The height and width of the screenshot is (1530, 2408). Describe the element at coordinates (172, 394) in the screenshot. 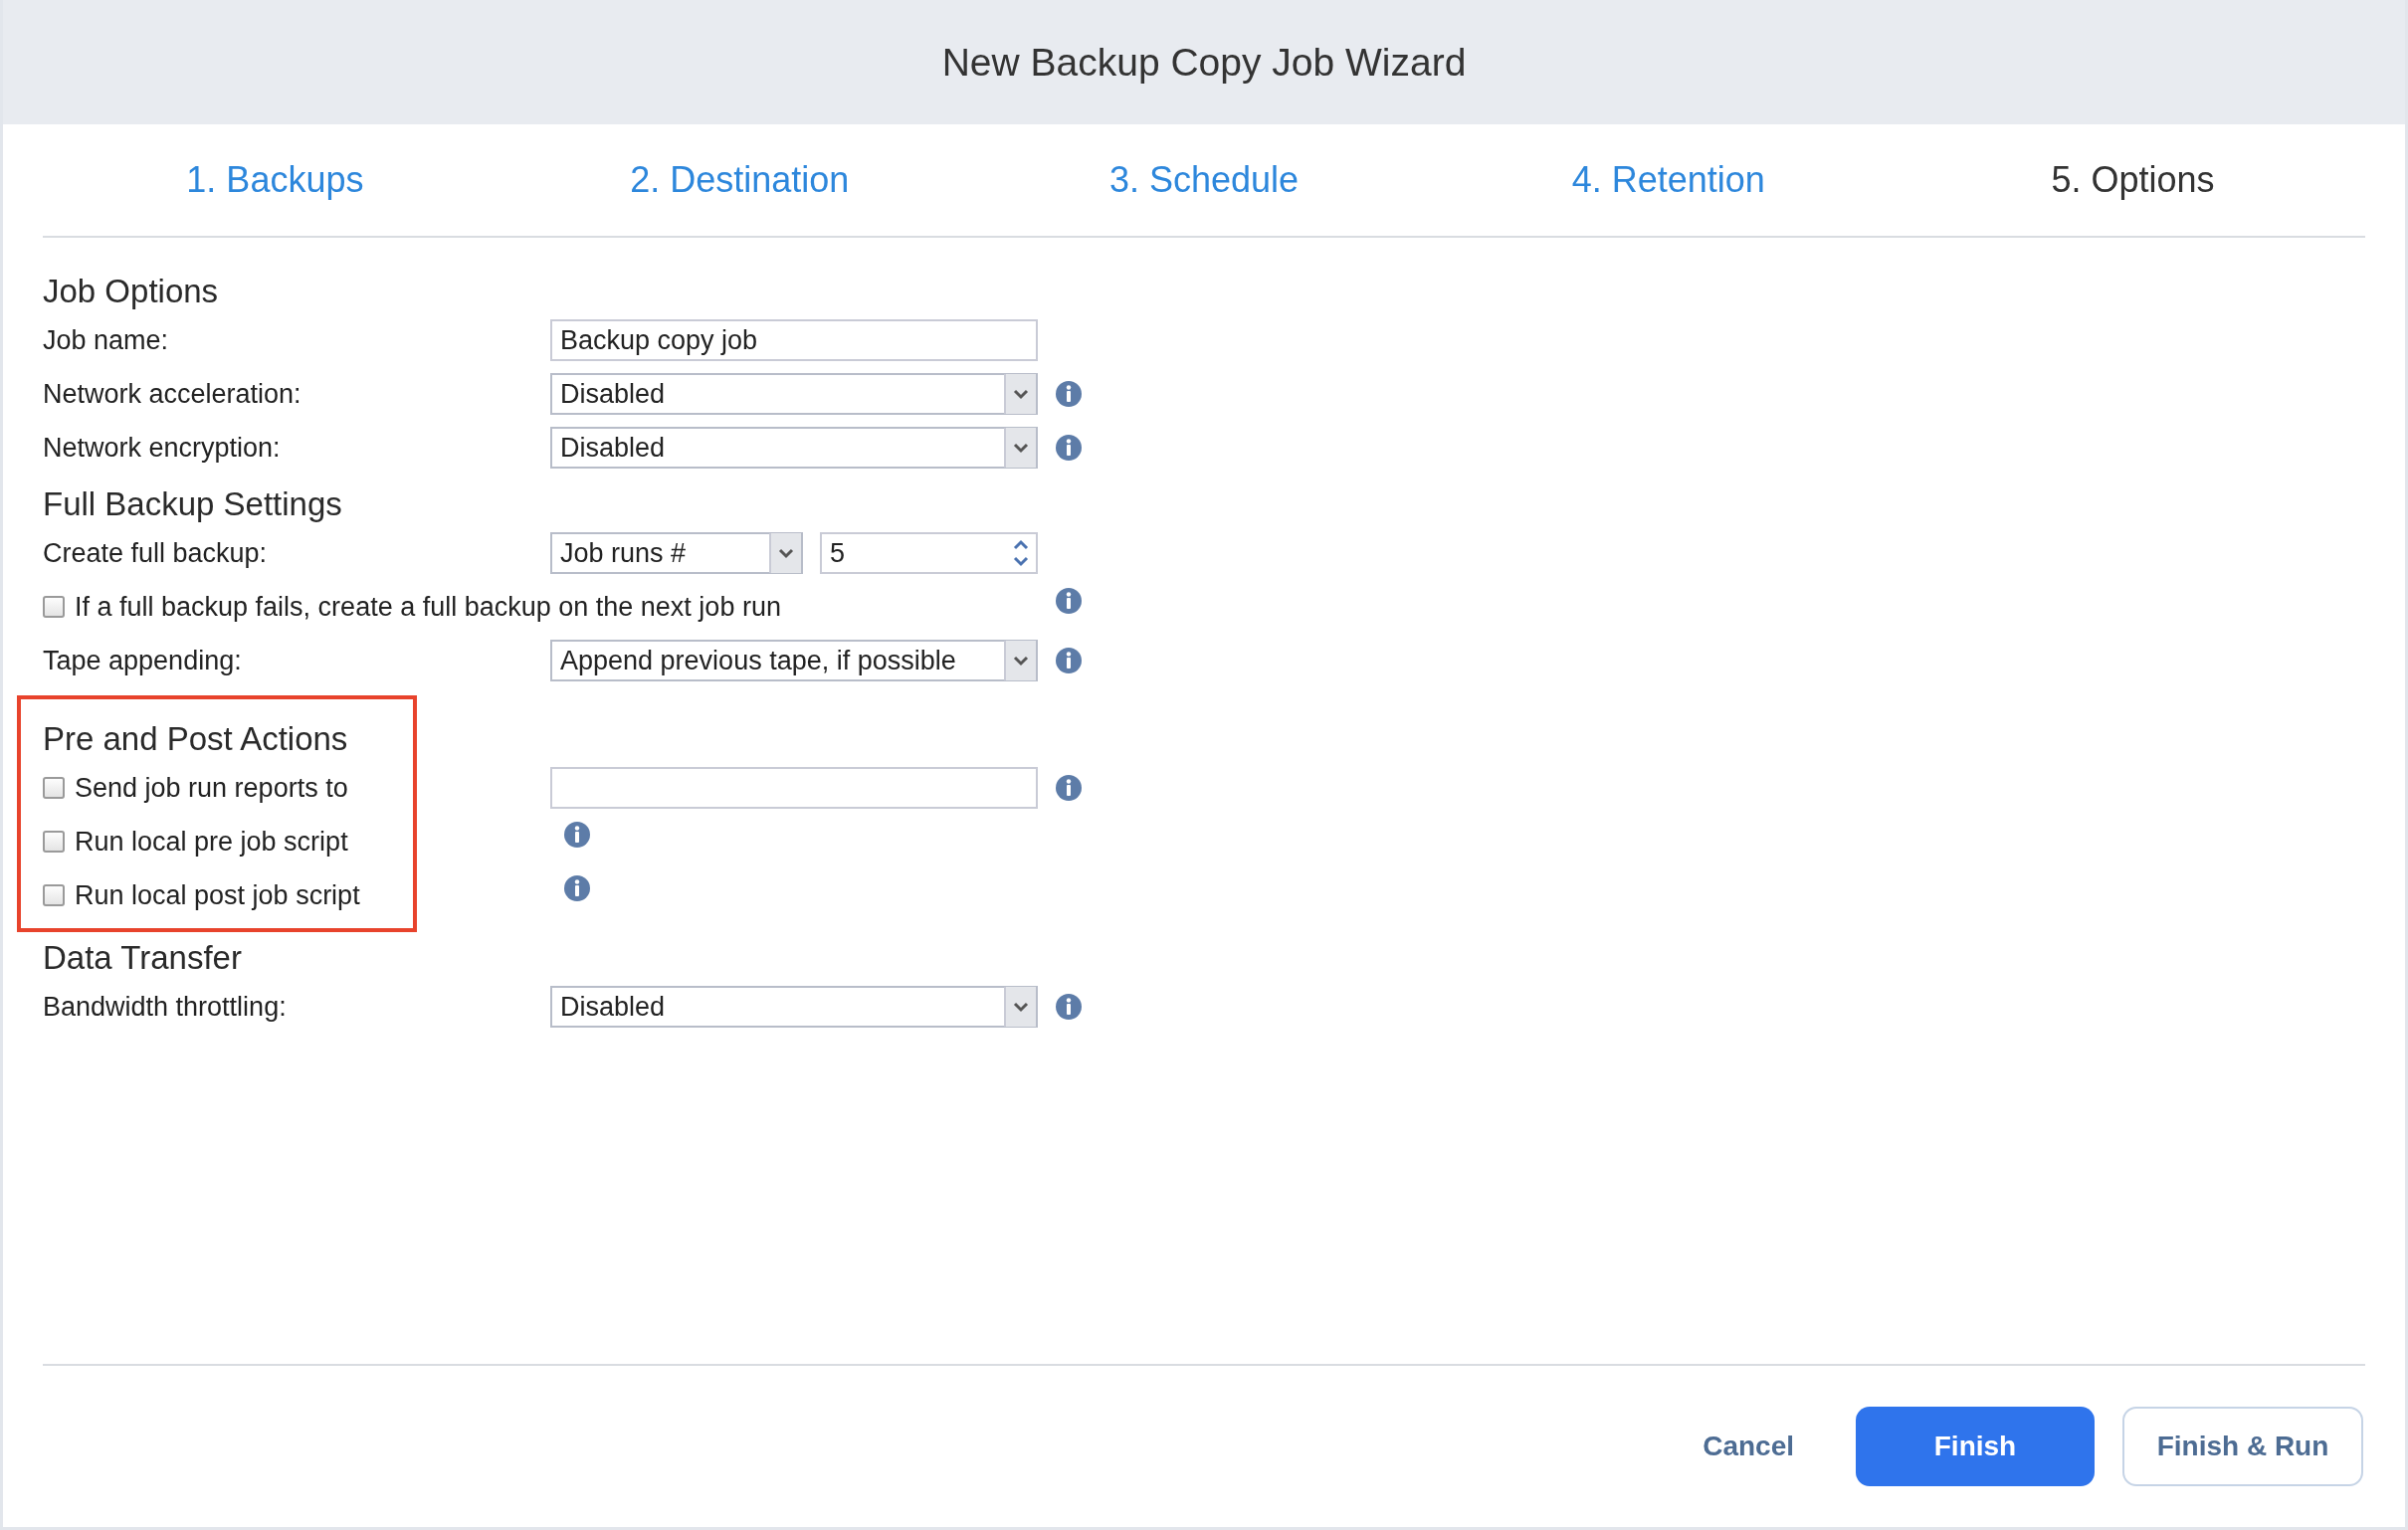

I see `field-label: Network acceleration:` at that location.